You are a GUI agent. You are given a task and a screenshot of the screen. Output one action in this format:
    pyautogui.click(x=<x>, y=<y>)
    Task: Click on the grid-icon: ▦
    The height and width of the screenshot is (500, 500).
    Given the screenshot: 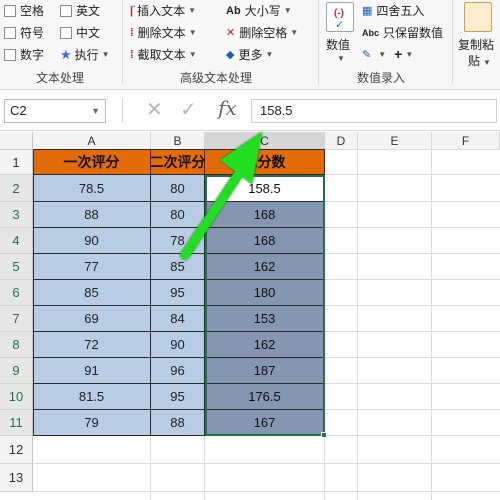 What is the action you would take?
    pyautogui.click(x=367, y=11)
    